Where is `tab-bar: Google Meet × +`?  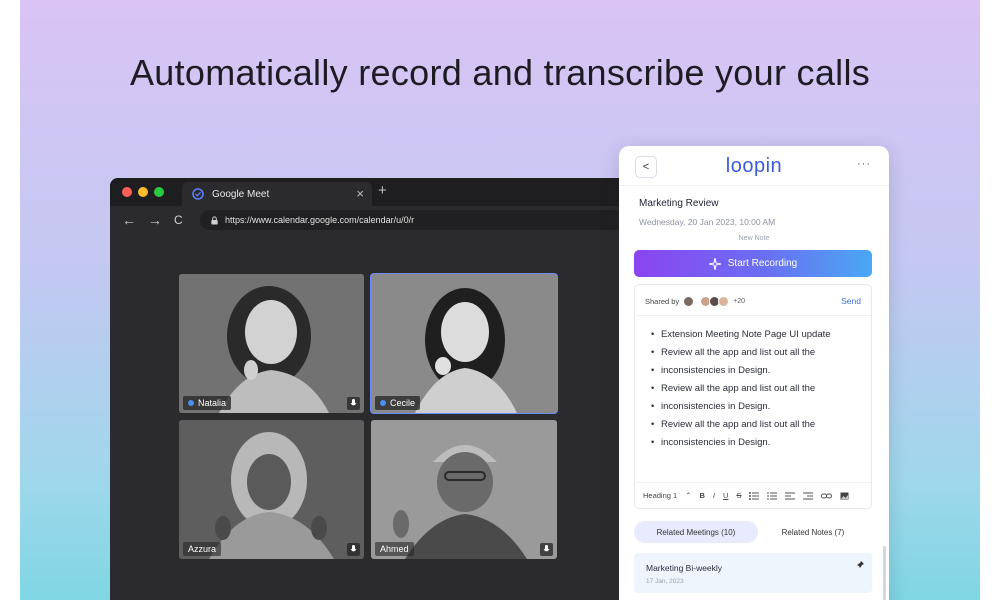 tab-bar: Google Meet × + is located at coordinates (390, 192).